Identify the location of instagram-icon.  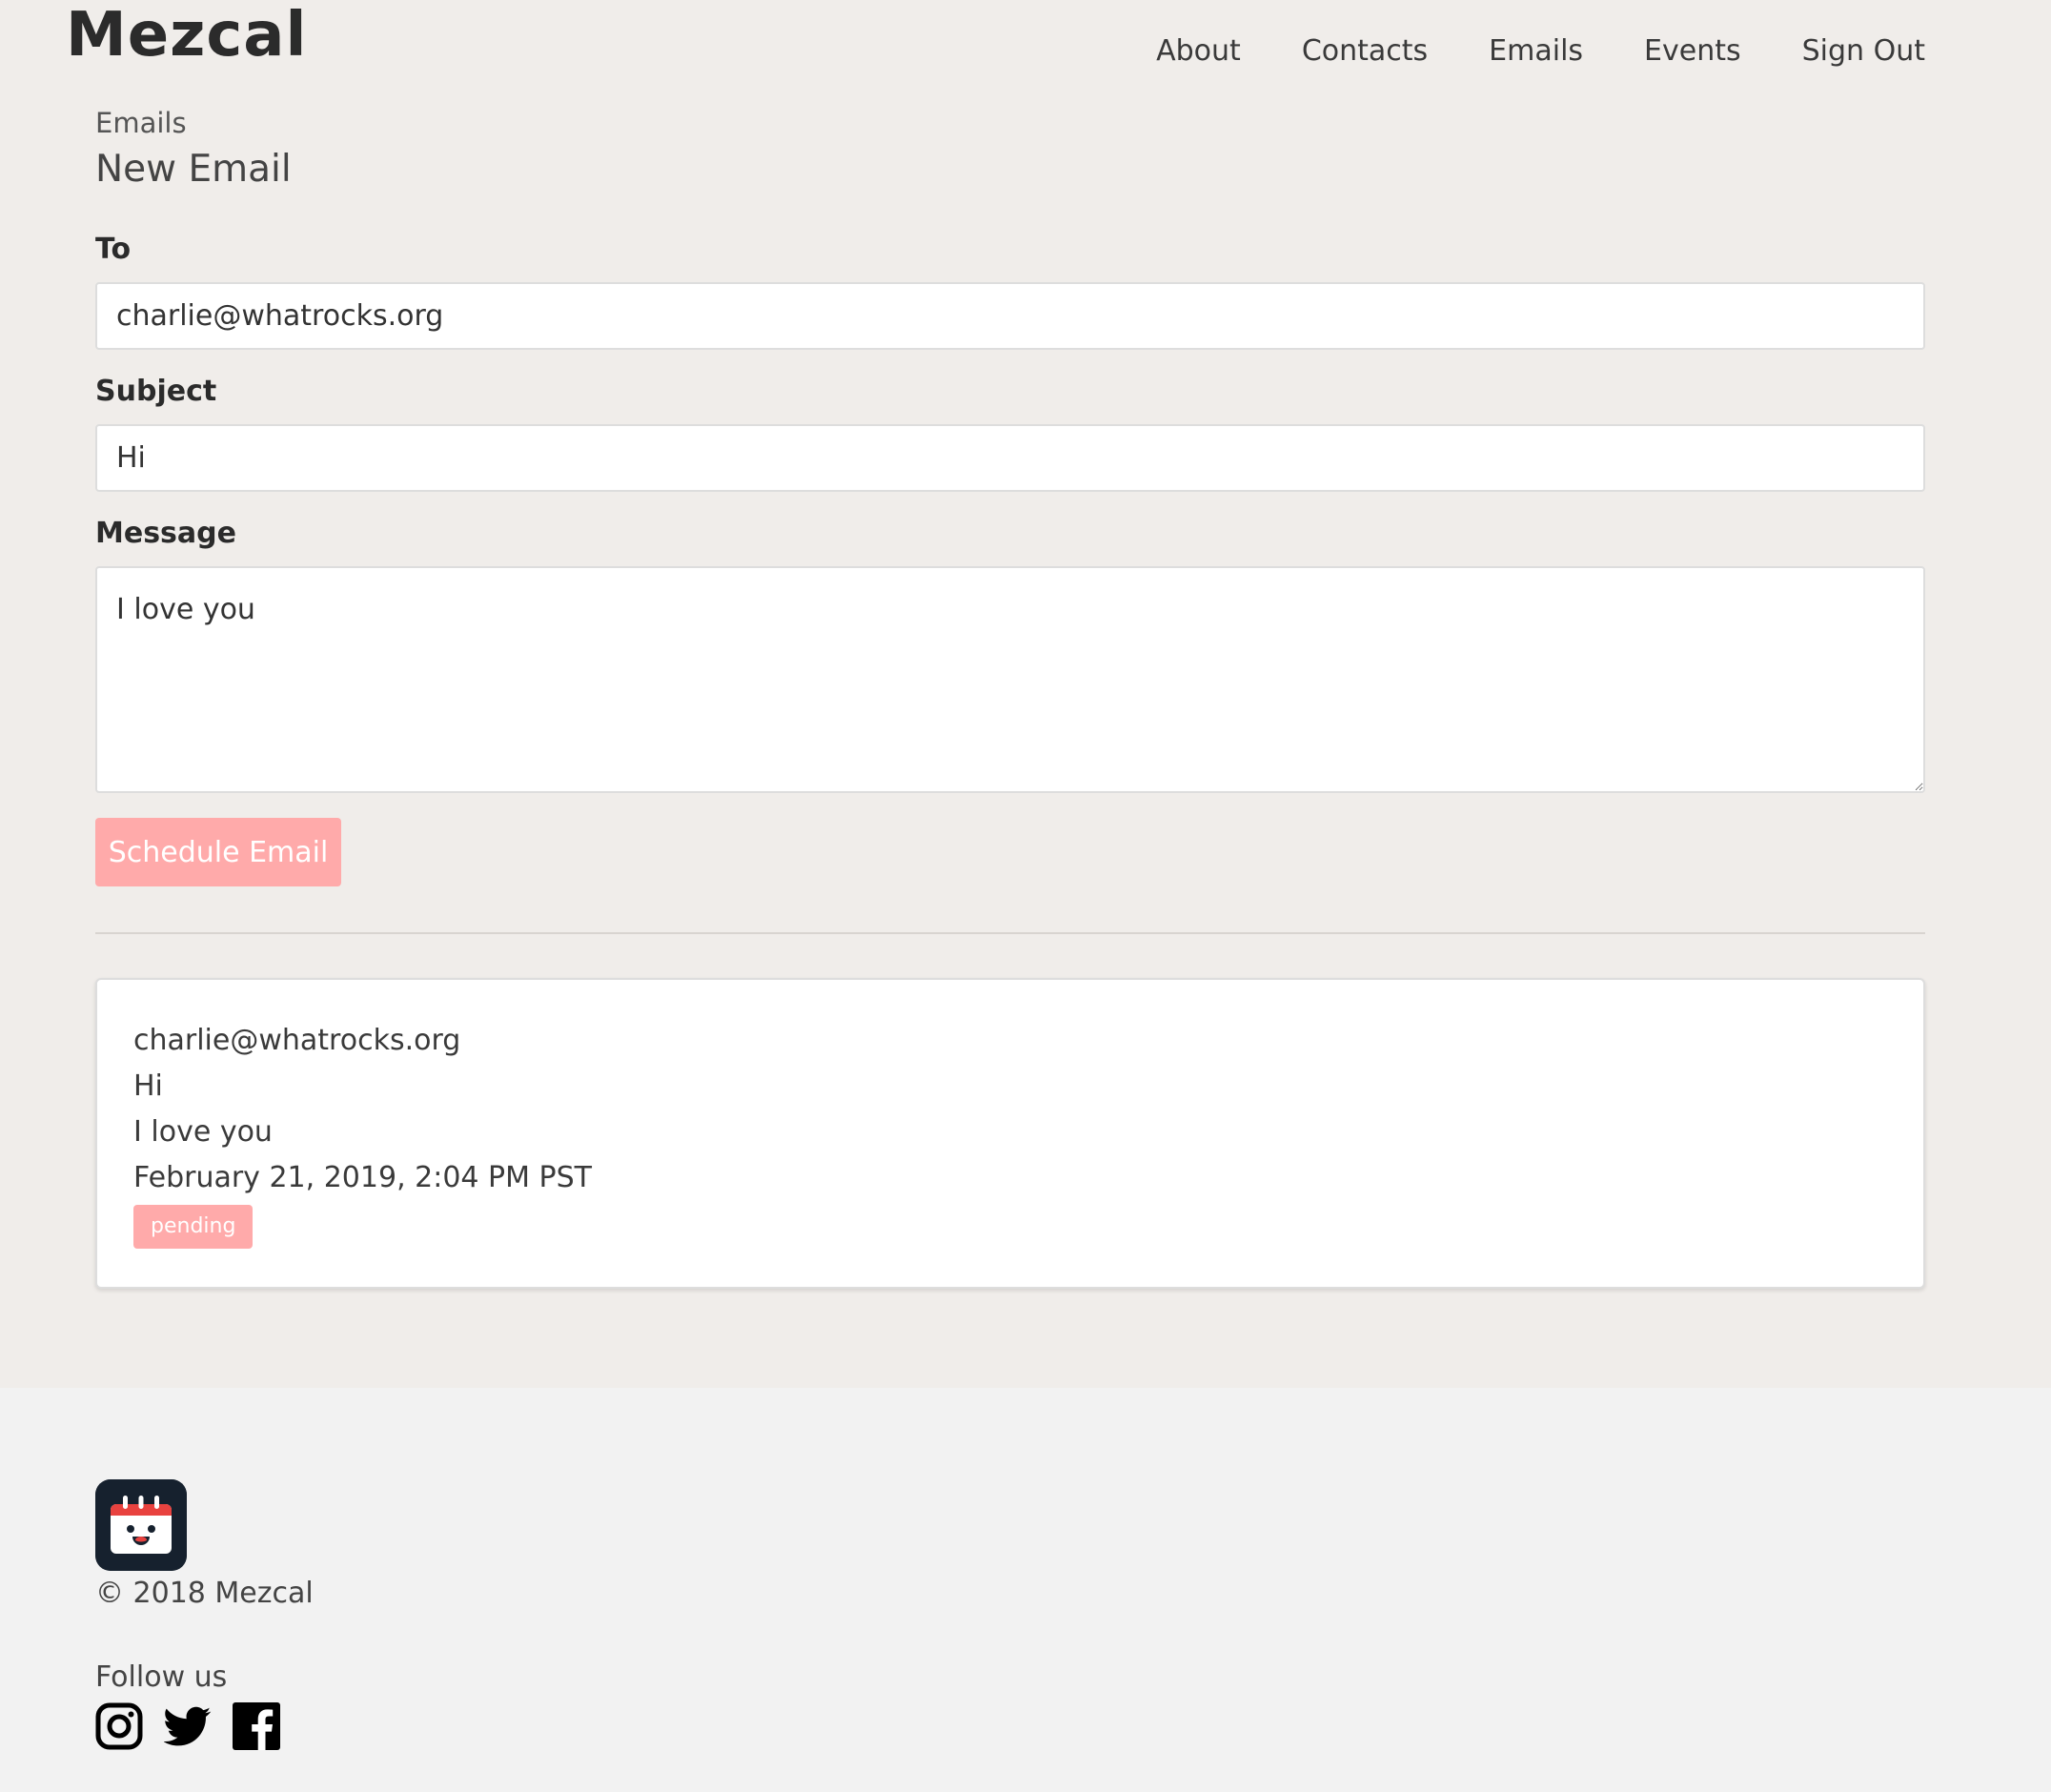
(119, 1726).